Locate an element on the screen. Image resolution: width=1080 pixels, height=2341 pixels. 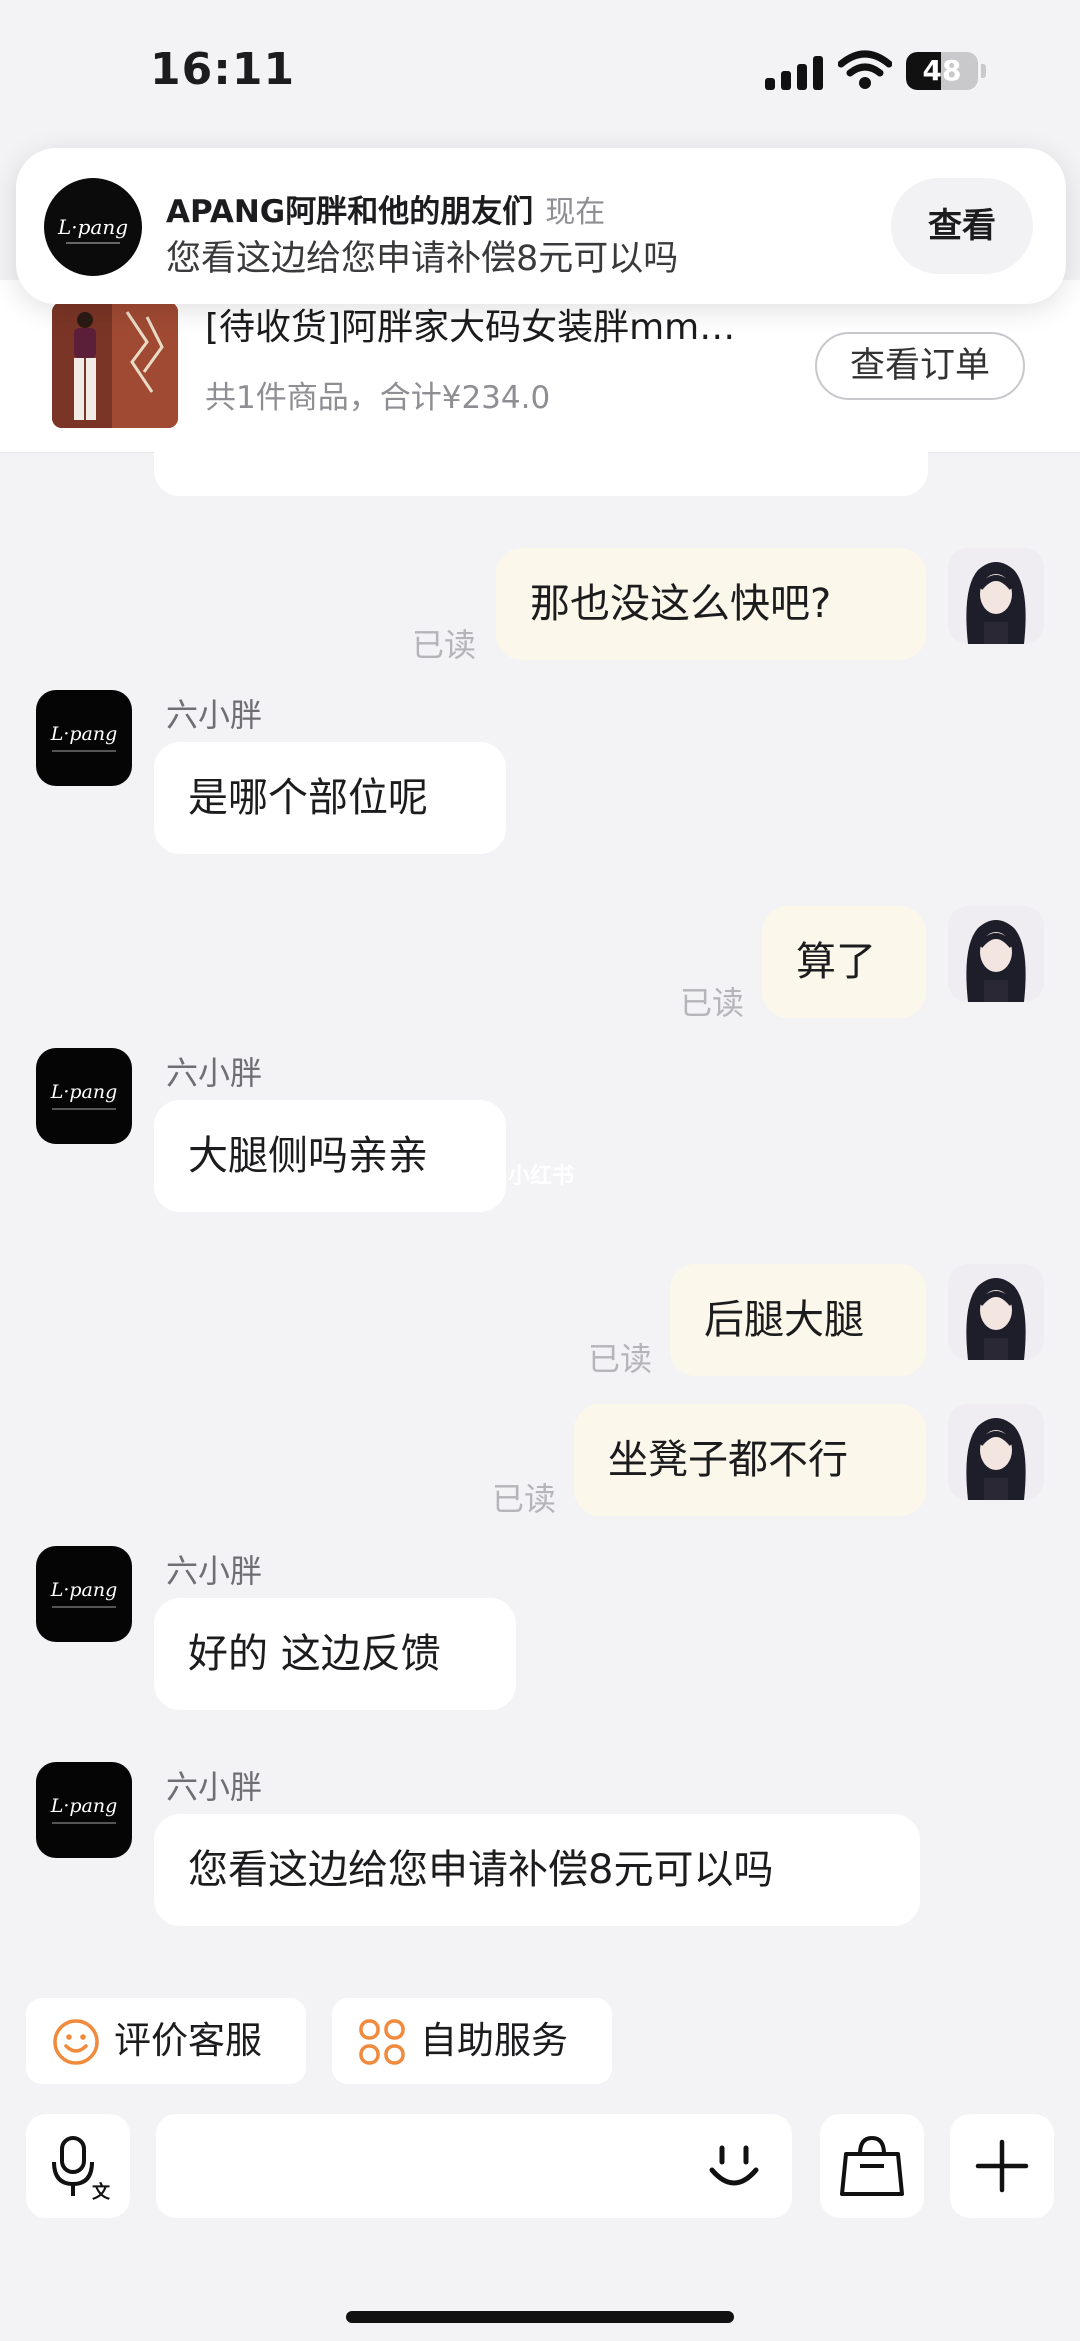
emoji-icon is located at coordinates (734, 2166).